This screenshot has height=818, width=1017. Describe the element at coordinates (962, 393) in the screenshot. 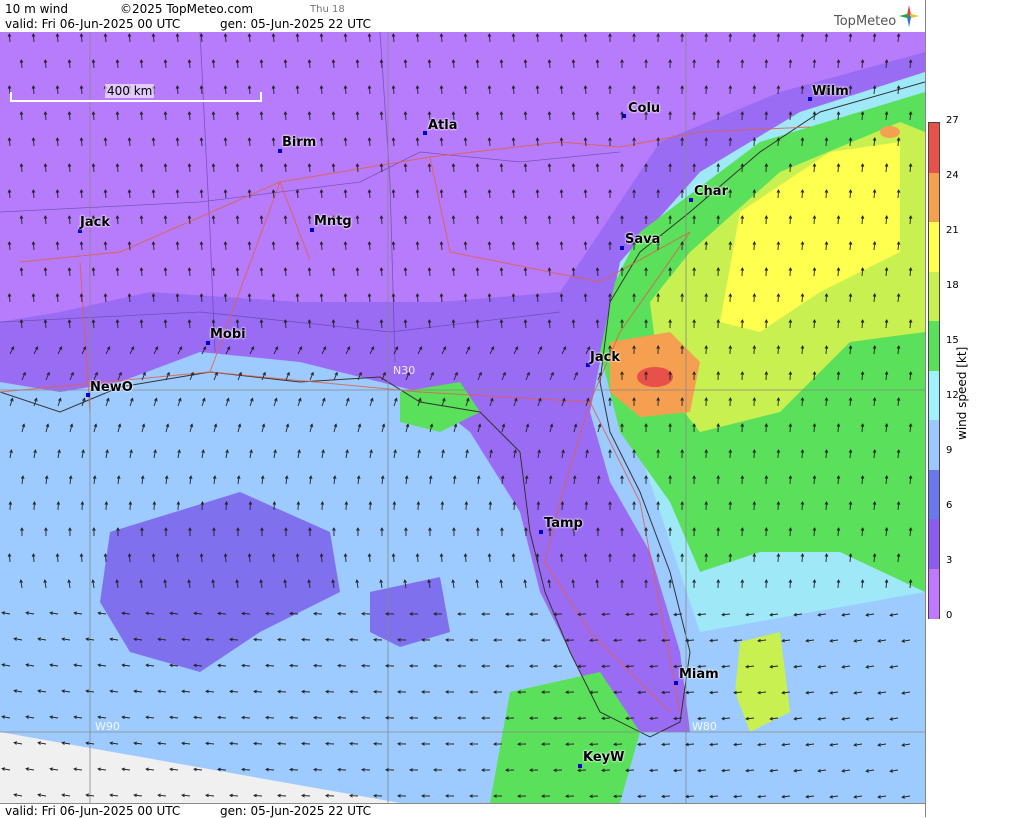

I see `colorbar-title: wind speed [kt]` at that location.